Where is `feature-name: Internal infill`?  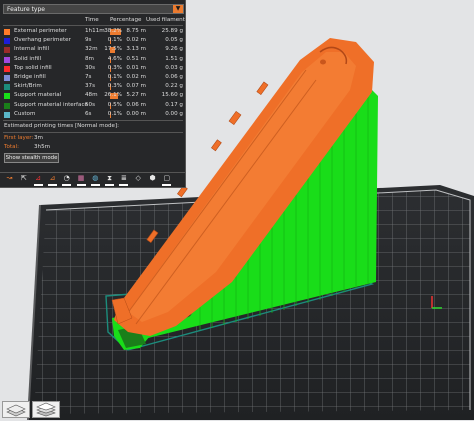 feature-name: Internal infill is located at coordinates (32, 49).